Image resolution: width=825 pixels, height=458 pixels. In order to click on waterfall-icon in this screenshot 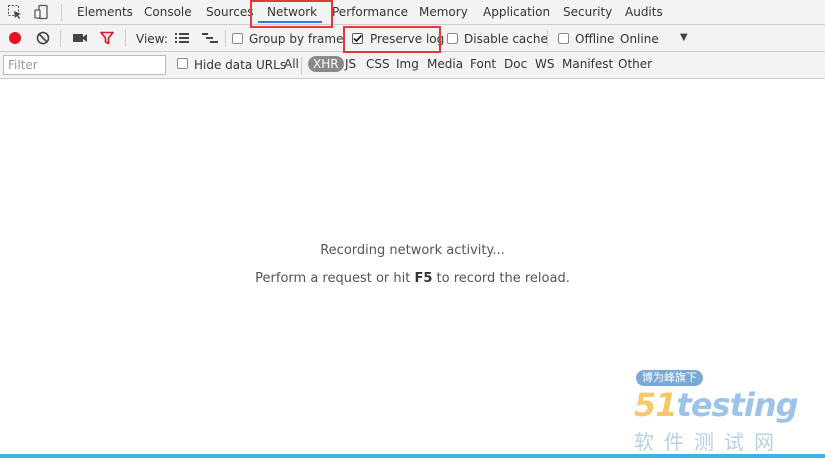, I will do `click(210, 38)`.